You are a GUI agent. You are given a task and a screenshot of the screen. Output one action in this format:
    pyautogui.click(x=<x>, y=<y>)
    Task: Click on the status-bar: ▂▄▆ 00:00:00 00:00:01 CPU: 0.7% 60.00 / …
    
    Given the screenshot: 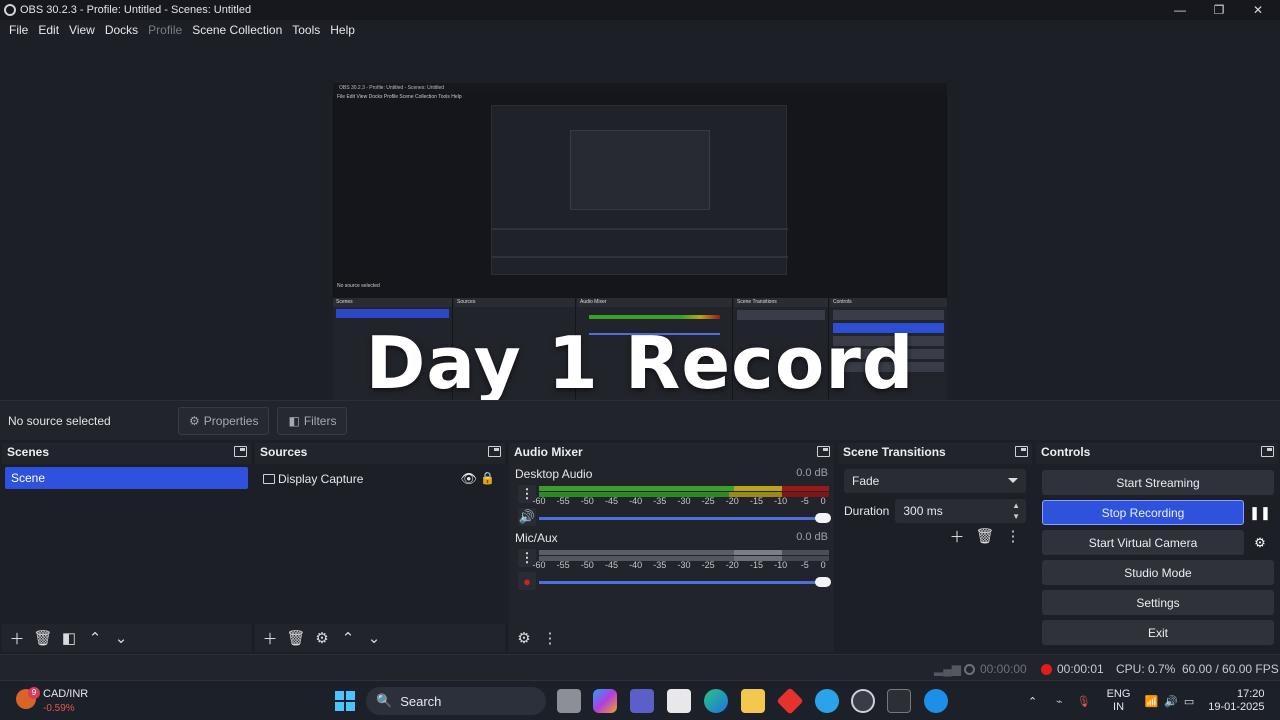 What is the action you would take?
    pyautogui.click(x=640, y=667)
    